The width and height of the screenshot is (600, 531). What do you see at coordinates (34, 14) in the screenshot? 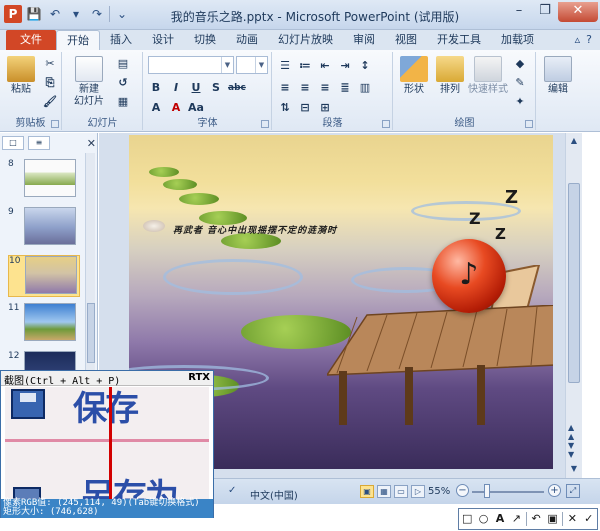
I see `save-icon: 💾` at bounding box center [34, 14].